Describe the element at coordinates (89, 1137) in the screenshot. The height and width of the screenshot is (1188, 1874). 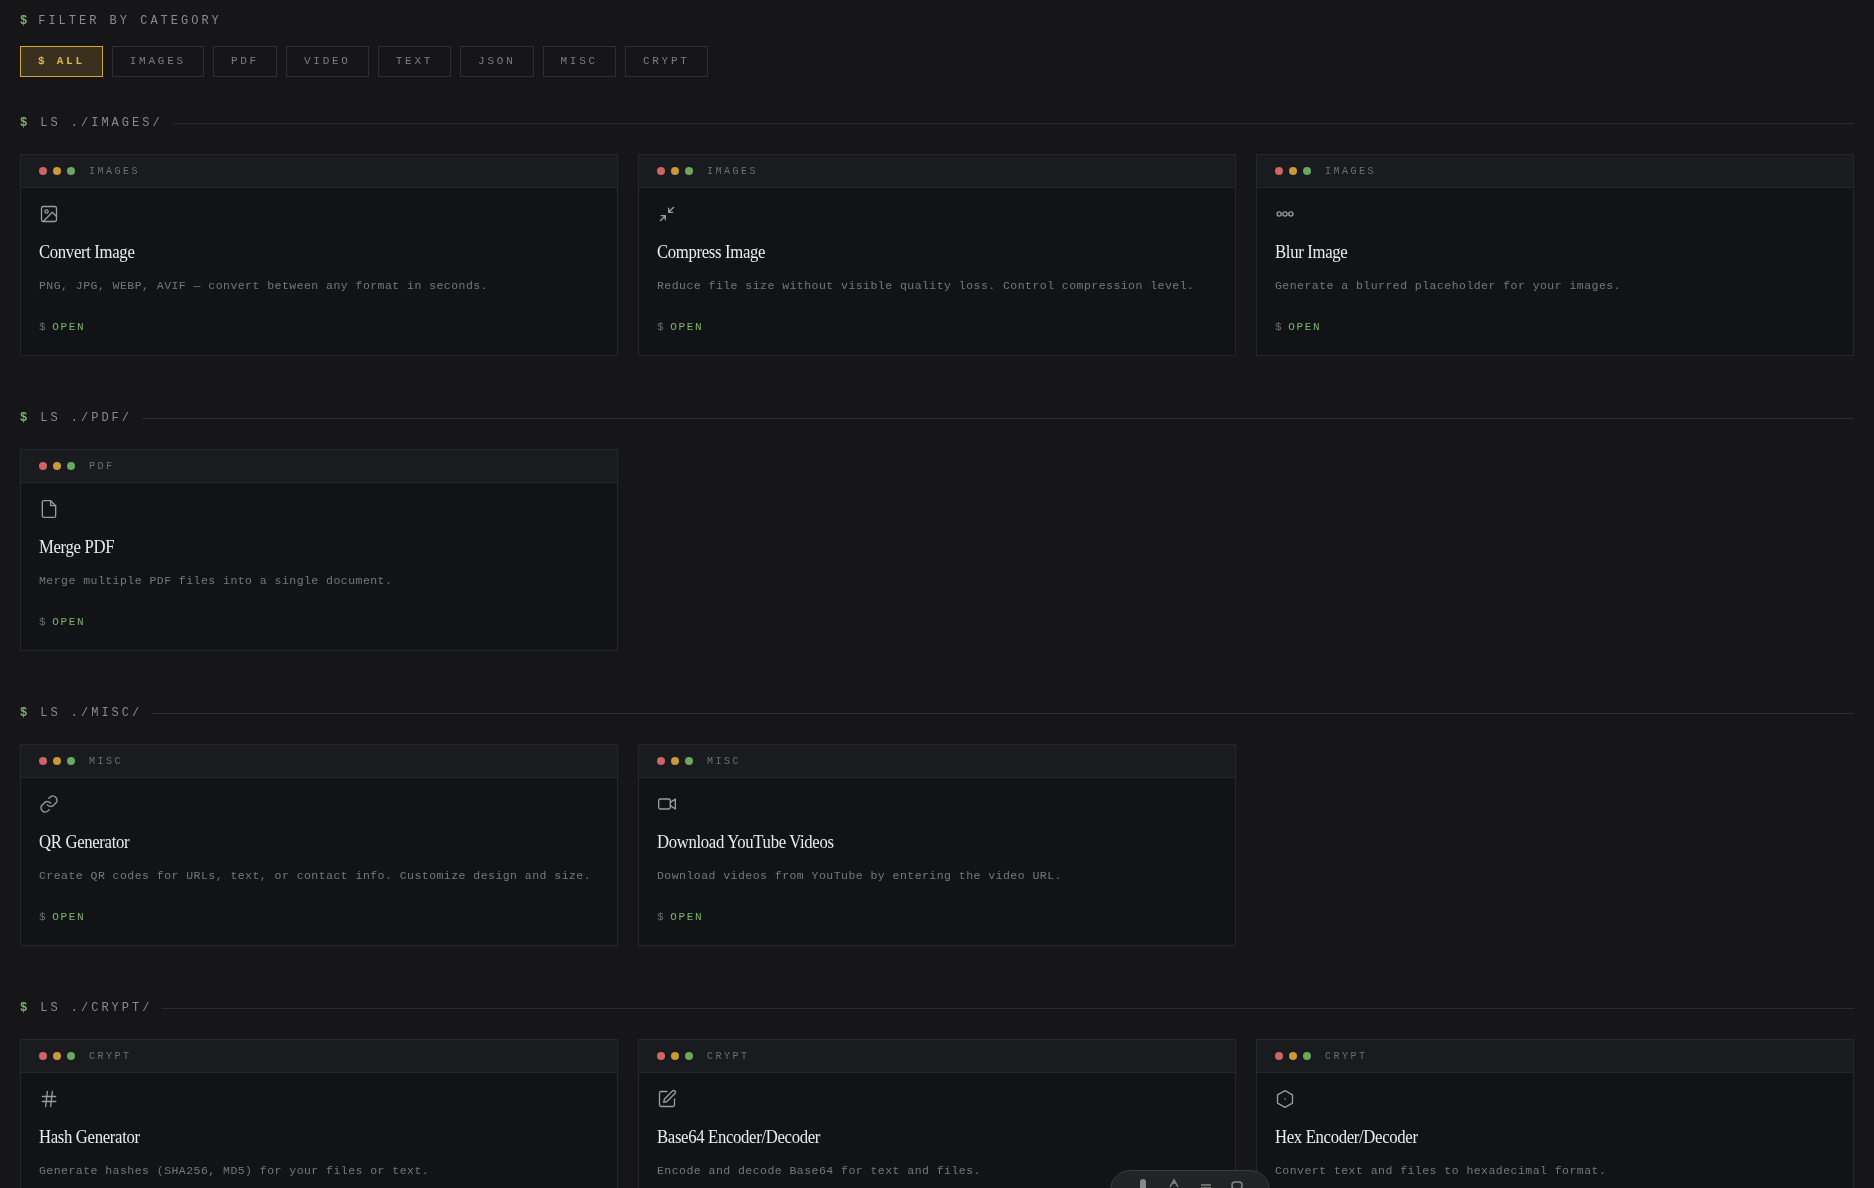
I see `card-title: Hash Generator` at that location.